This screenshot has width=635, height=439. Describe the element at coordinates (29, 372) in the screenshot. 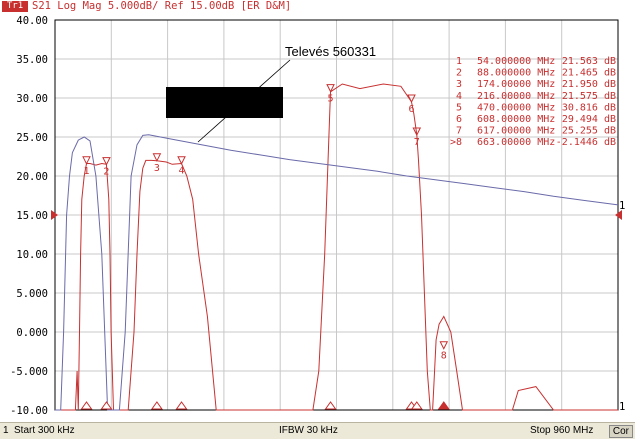

I see `y-tick-label: -5.000` at that location.